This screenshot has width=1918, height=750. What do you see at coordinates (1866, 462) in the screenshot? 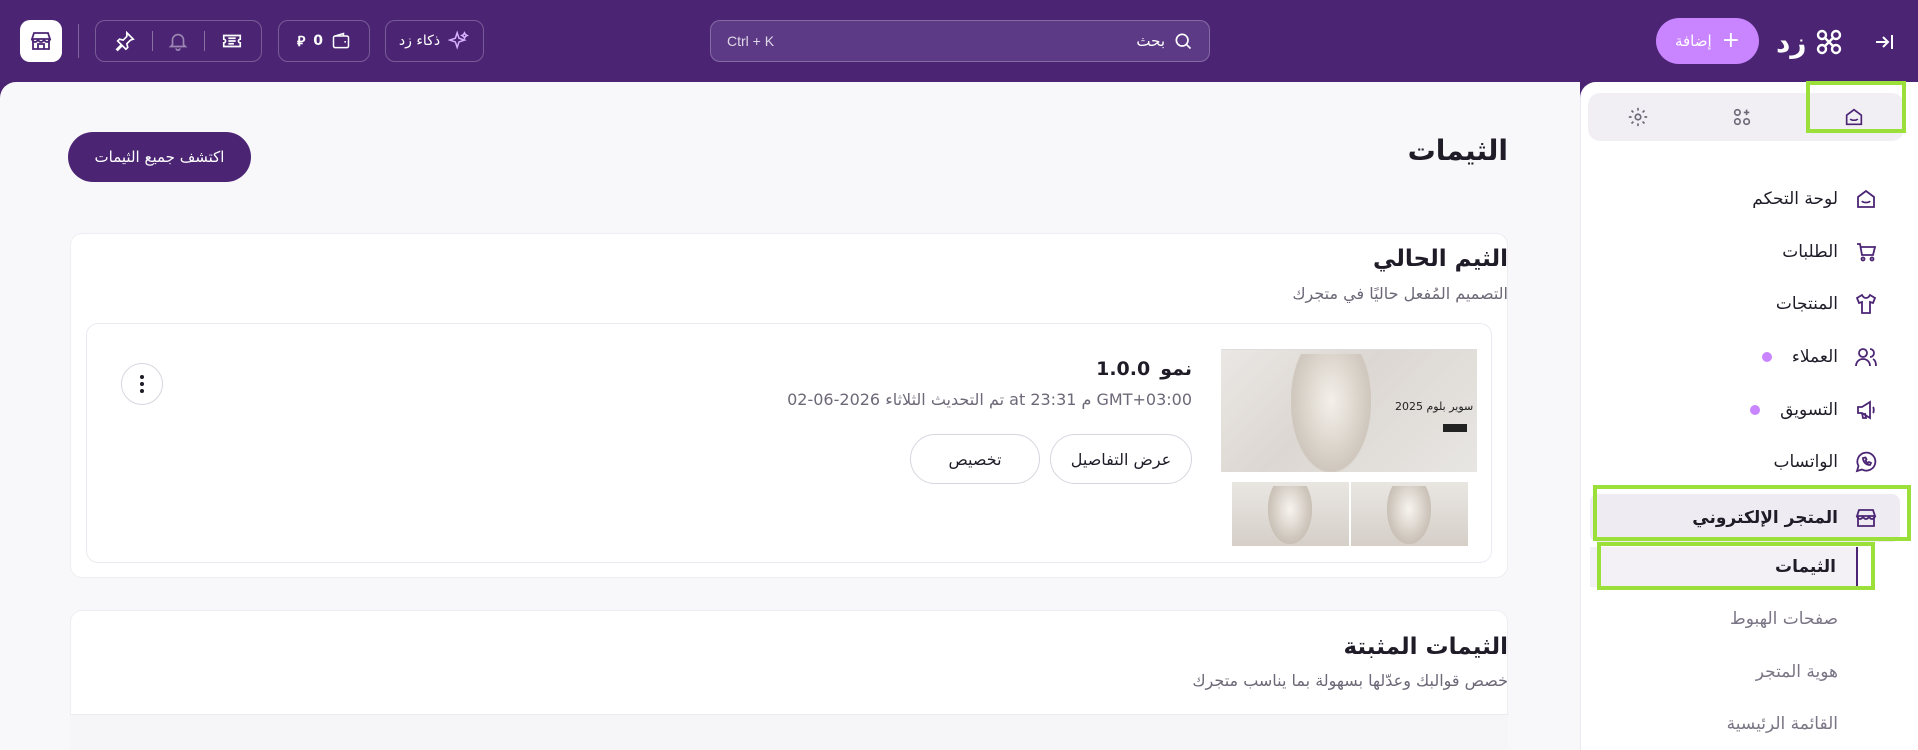
I see `whatsapp-icon` at bounding box center [1866, 462].